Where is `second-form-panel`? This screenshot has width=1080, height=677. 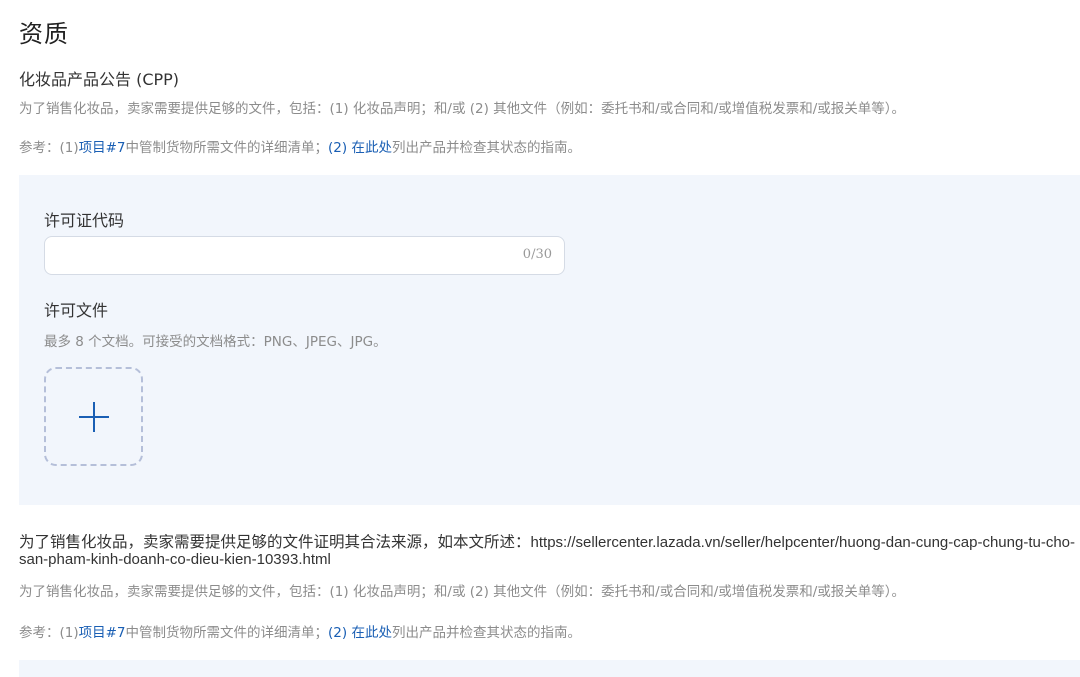
second-form-panel is located at coordinates (549, 668).